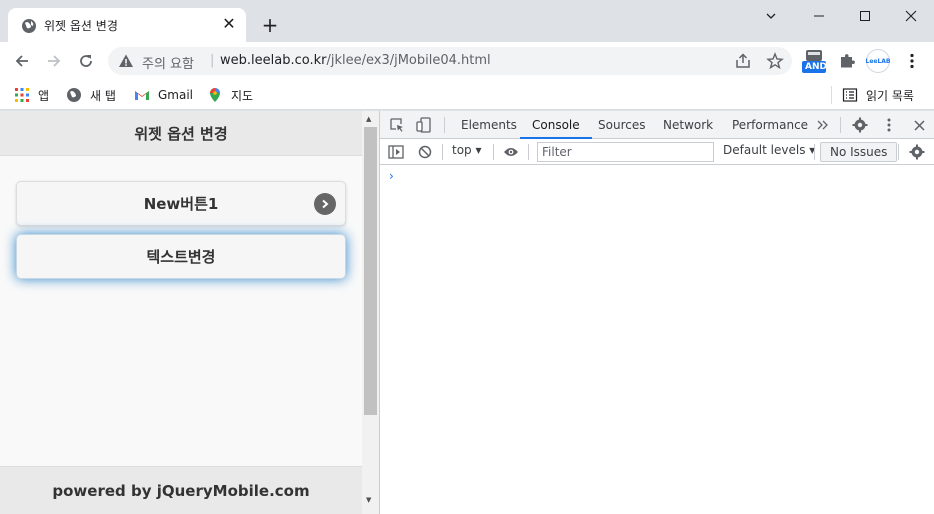 Image resolution: width=934 pixels, height=514 pixels. What do you see at coordinates (859, 152) in the screenshot?
I see `issues-button: No Issues` at bounding box center [859, 152].